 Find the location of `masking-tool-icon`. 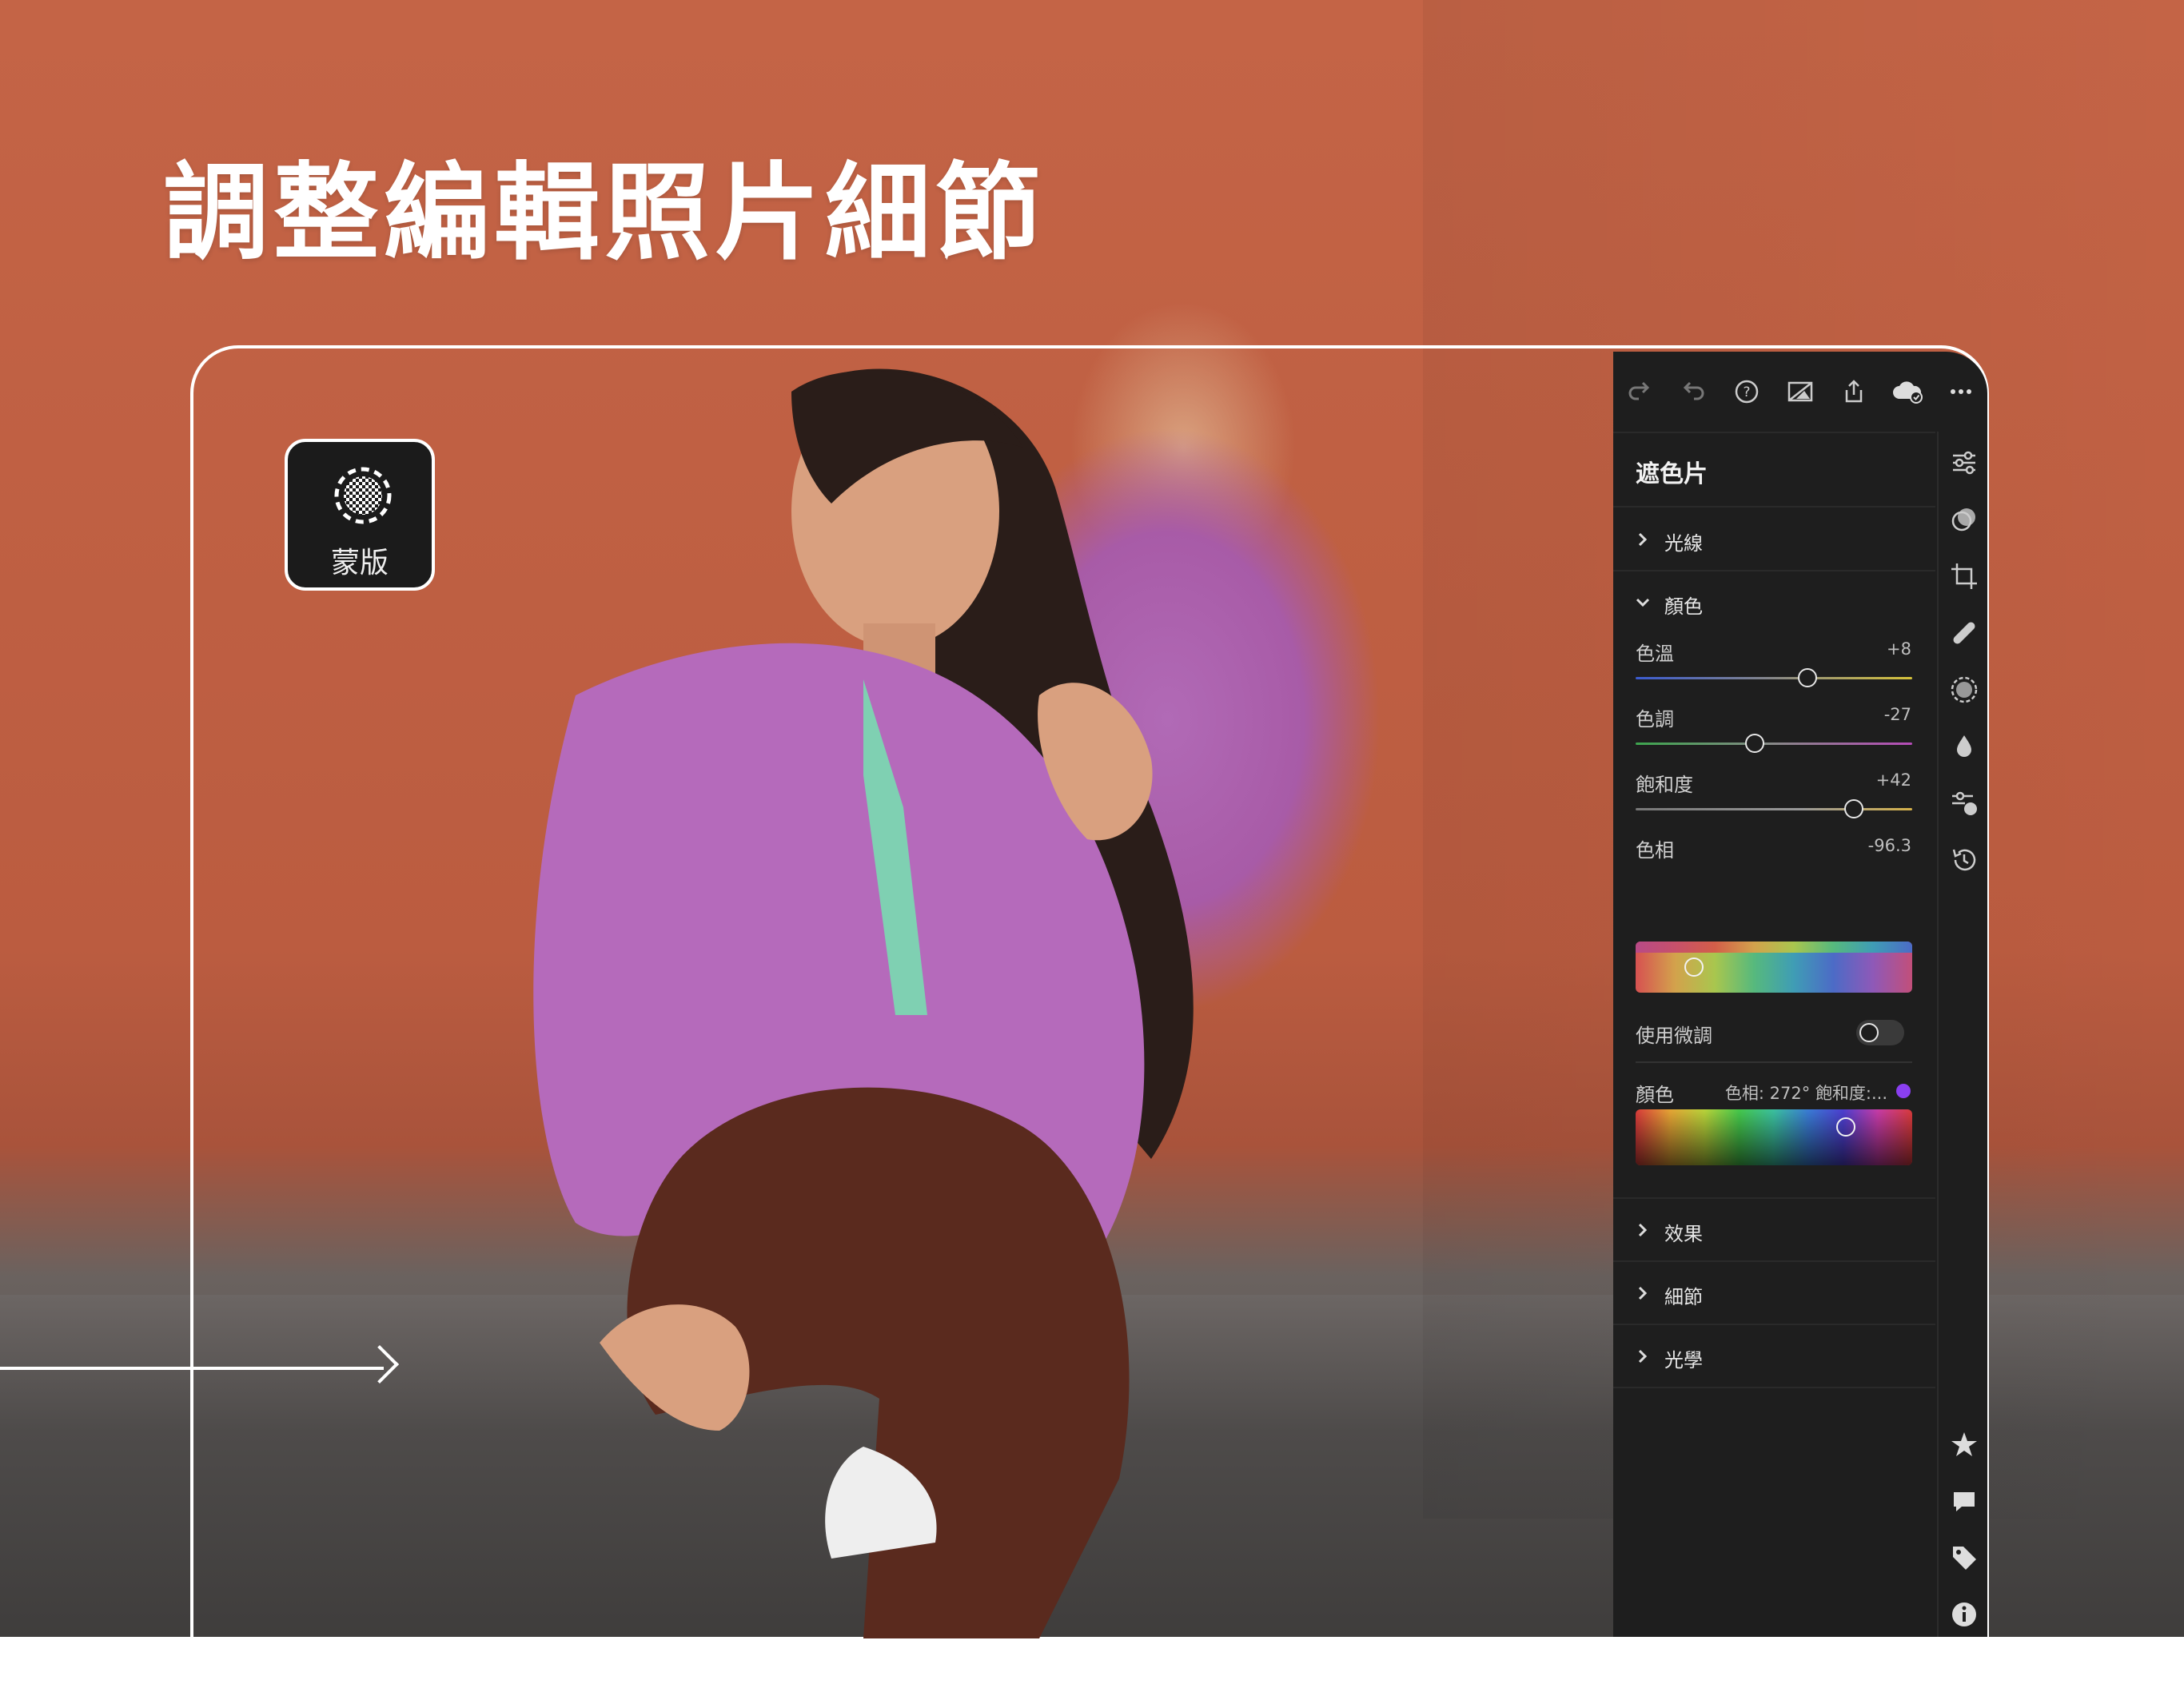

masking-tool-icon is located at coordinates (1964, 690).